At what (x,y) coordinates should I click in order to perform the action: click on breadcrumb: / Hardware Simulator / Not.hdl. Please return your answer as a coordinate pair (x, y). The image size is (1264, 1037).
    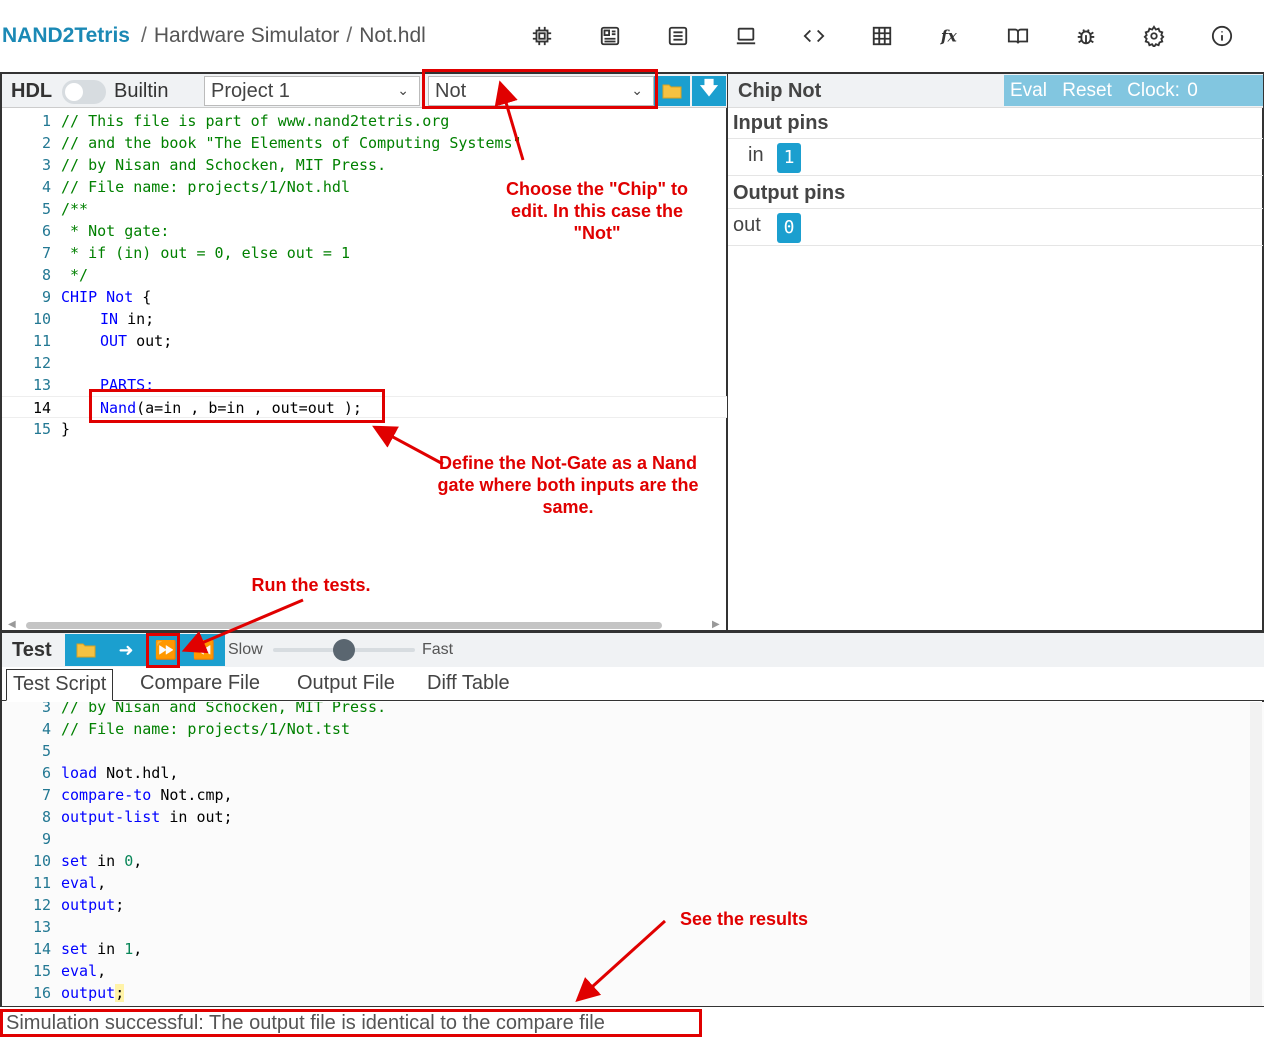
    Looking at the image, I should click on (283, 35).